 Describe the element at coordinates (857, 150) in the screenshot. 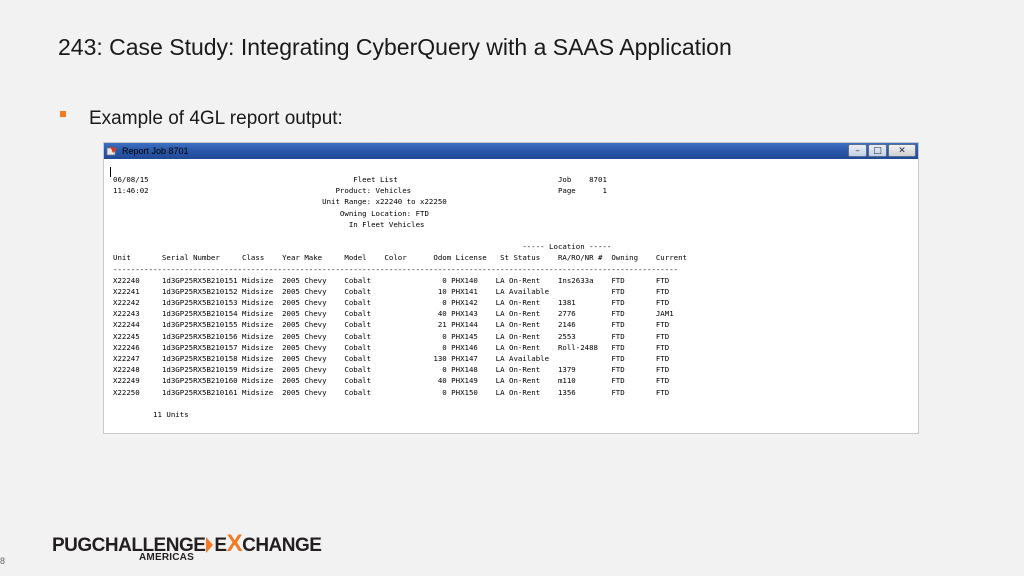

I see `minimize-button: –` at that location.